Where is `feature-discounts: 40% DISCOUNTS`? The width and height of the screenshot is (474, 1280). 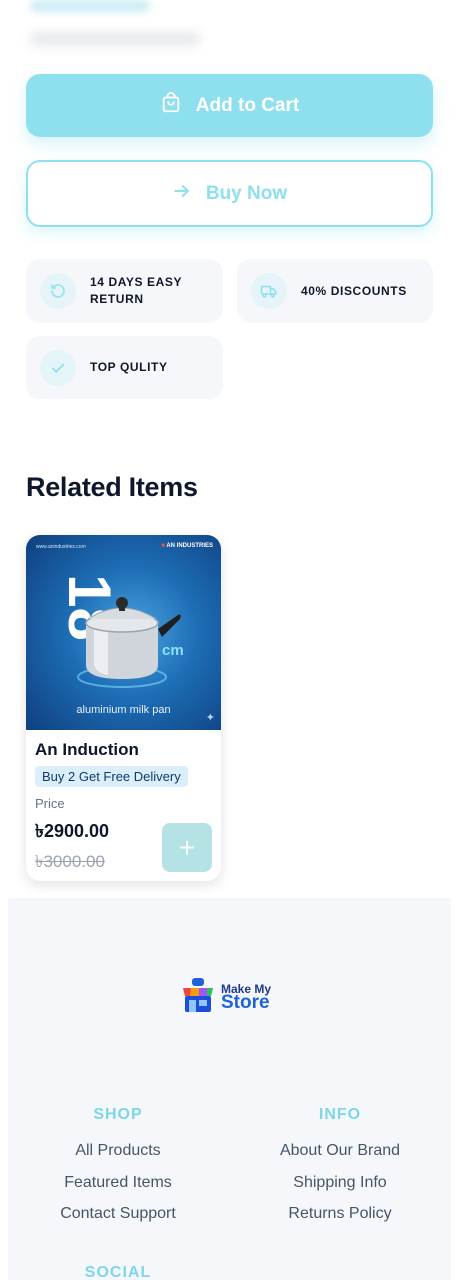
feature-discounts: 40% DISCOUNTS is located at coordinates (335, 291).